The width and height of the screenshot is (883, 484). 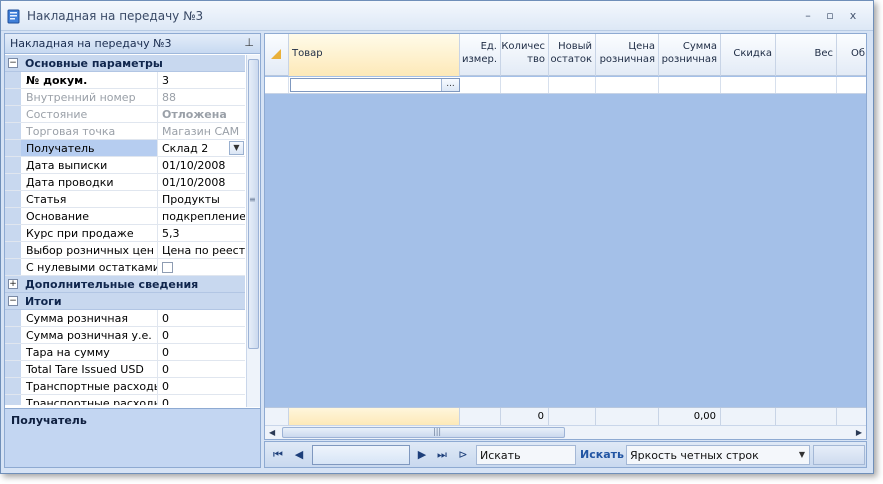 I want to click on maximize-button: ▫, so click(x=830, y=16).